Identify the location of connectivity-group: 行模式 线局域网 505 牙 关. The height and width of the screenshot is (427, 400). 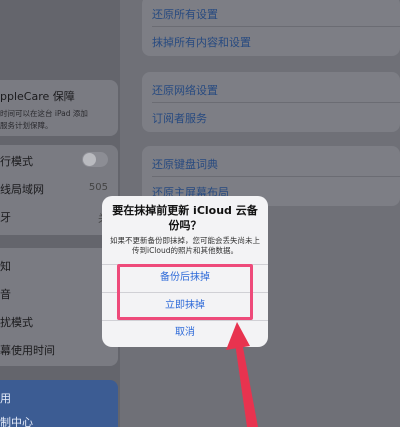
(59, 190).